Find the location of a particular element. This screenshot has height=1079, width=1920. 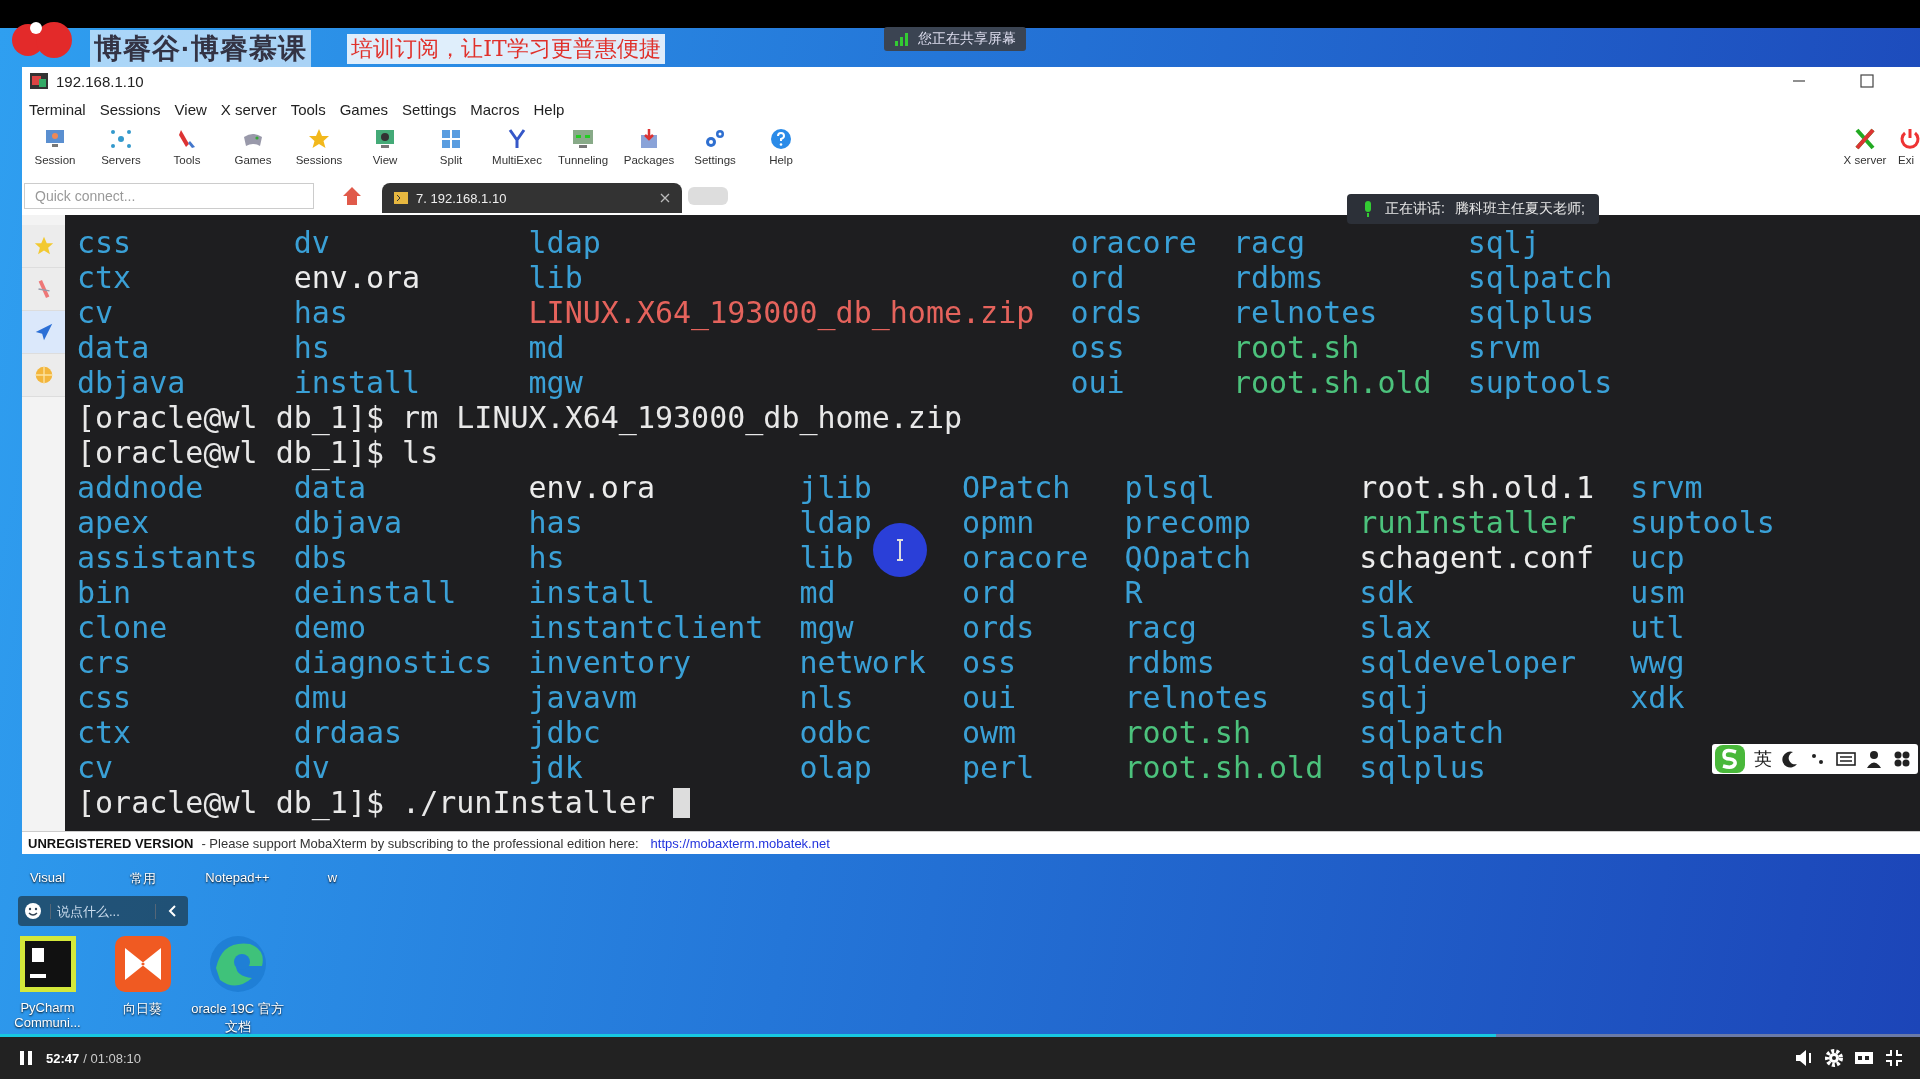

file-name: oracore is located at coordinates (1133, 242).